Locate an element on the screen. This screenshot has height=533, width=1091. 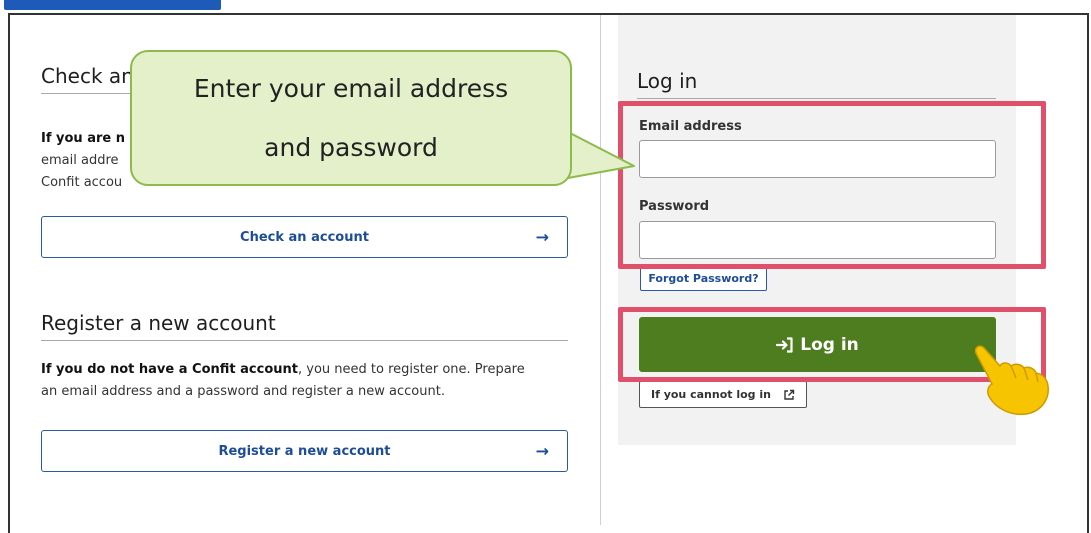
check-account-description: If you are n email addre Confit accou is located at coordinates (91, 161).